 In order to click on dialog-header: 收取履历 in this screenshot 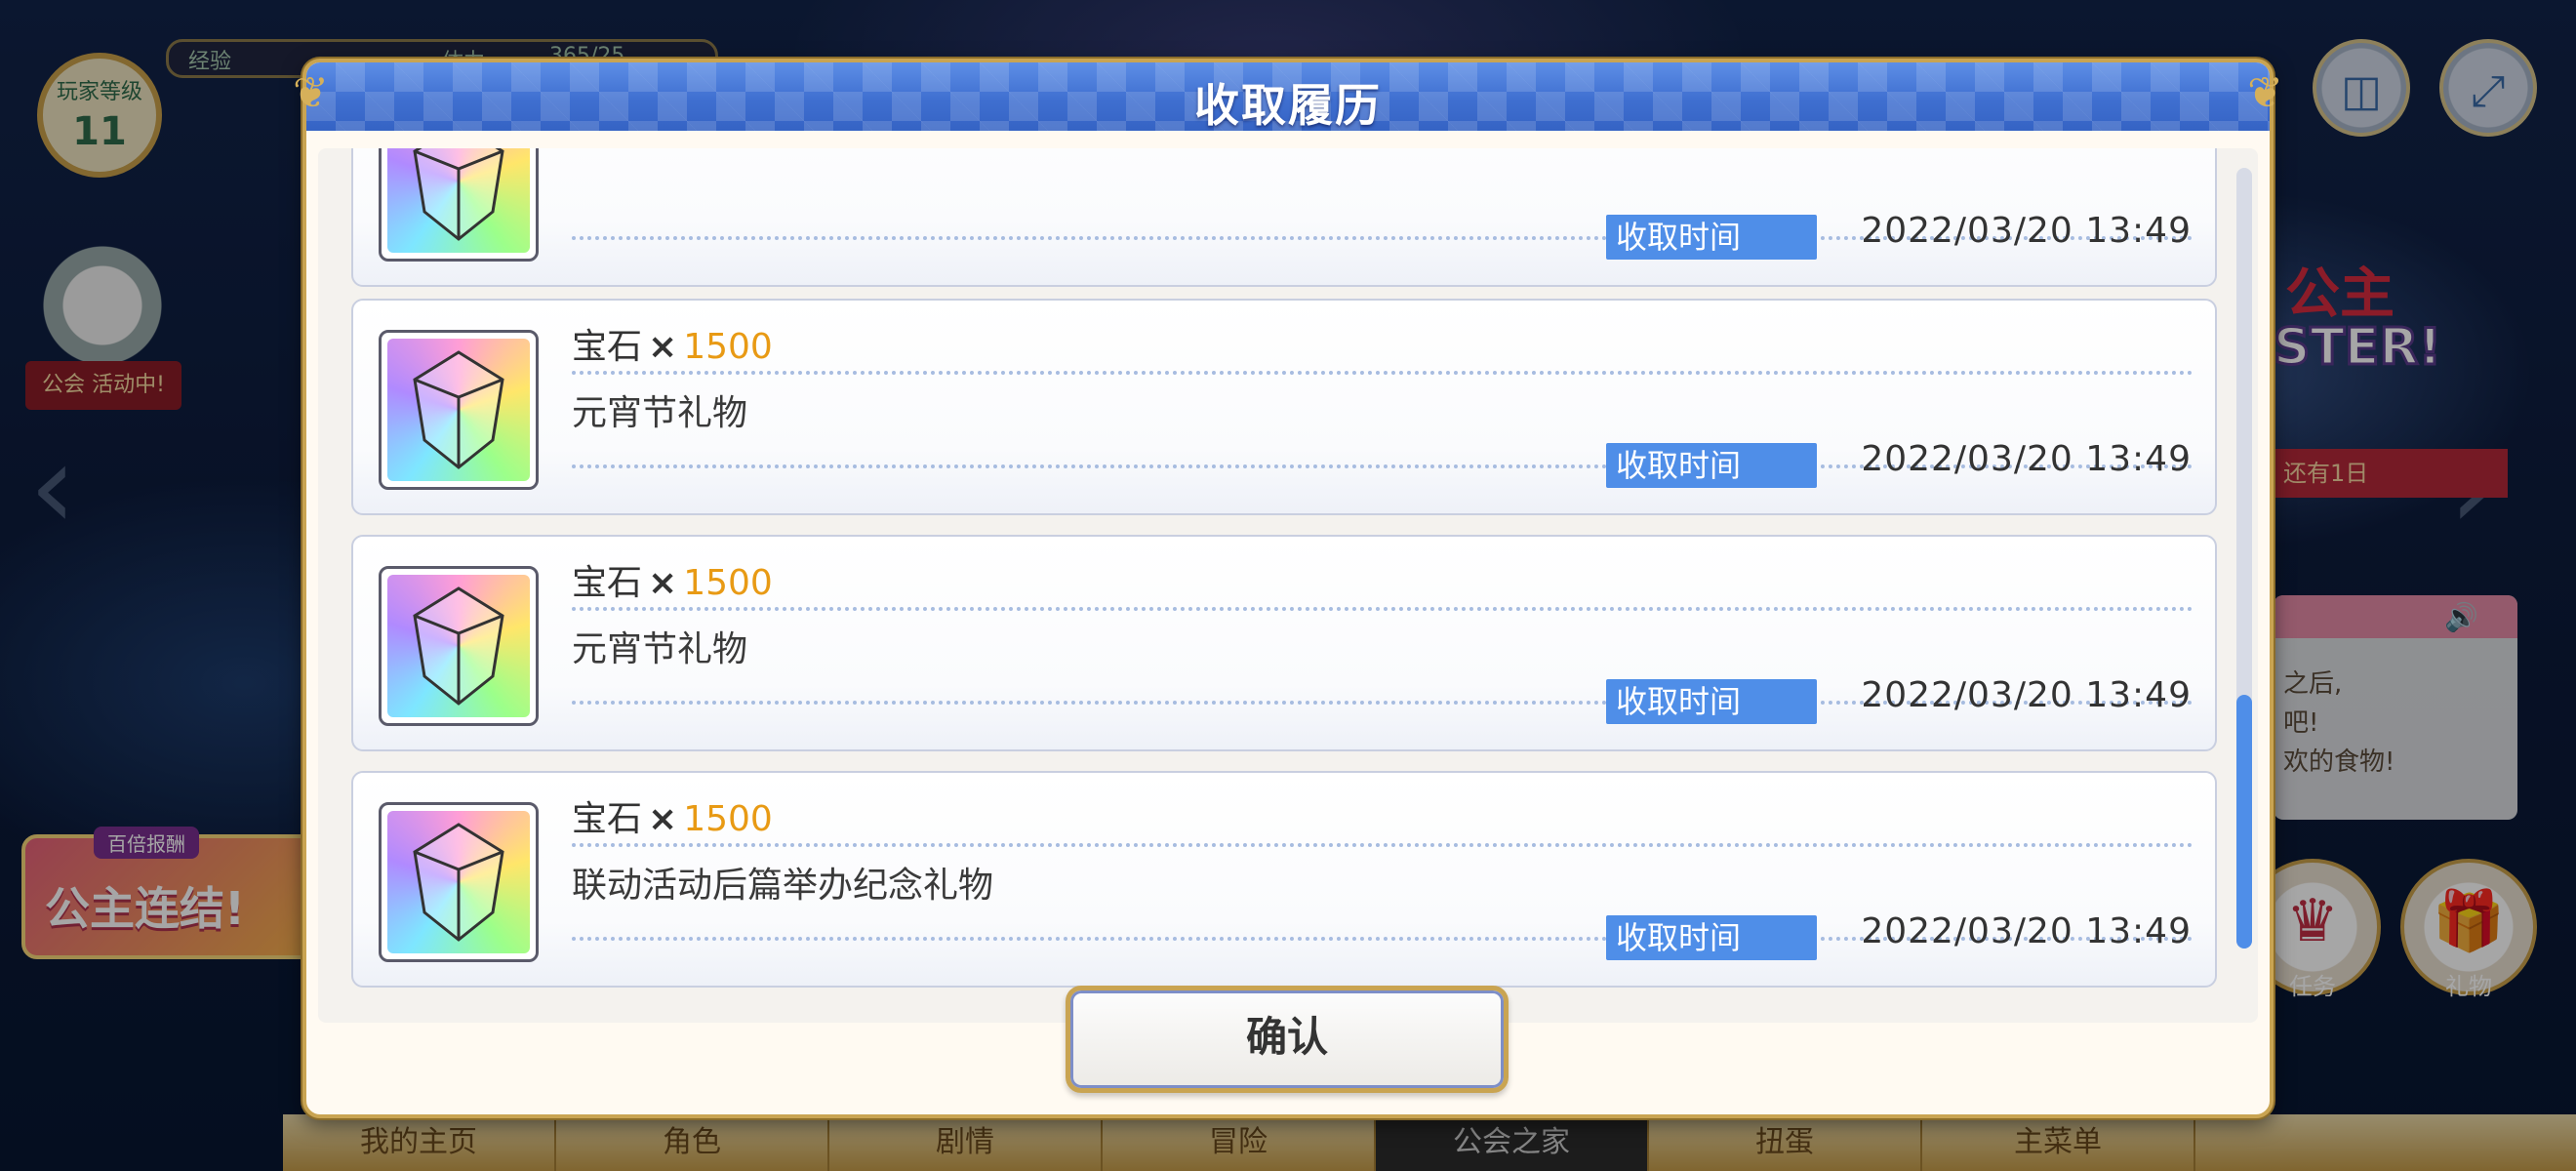, I will do `click(1288, 96)`.